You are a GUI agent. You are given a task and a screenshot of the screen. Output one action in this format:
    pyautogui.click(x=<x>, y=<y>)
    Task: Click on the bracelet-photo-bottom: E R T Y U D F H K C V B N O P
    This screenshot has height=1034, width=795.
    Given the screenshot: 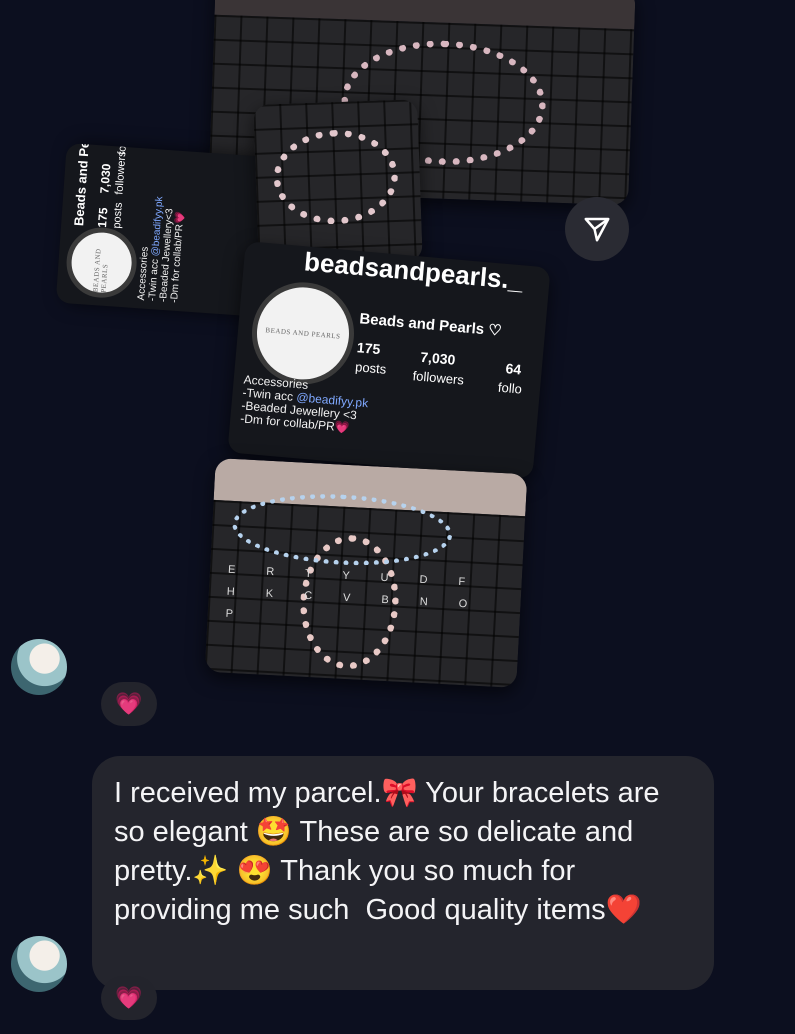 What is the action you would take?
    pyautogui.click(x=366, y=573)
    